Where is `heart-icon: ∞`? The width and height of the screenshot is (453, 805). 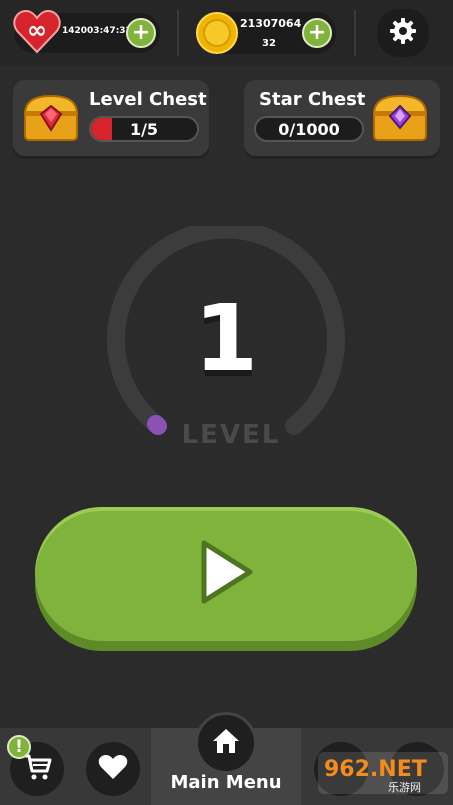
heart-icon: ∞ is located at coordinates (37, 32).